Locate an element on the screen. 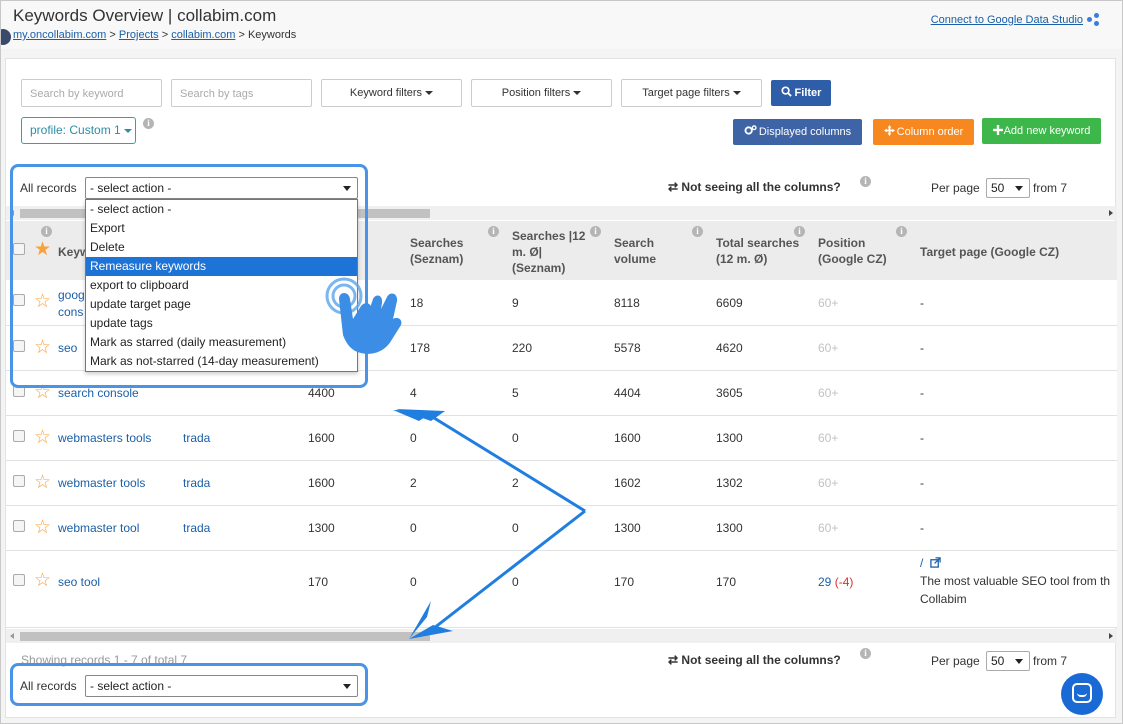 The image size is (1123, 724). annotation-arrows is located at coordinates (455, 458).